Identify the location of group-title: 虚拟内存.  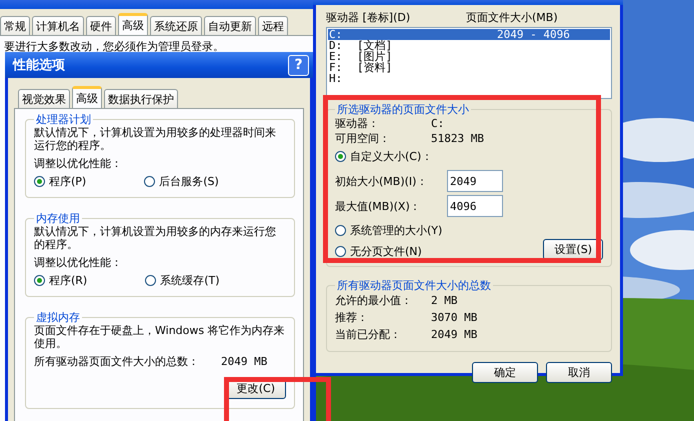
(58, 317).